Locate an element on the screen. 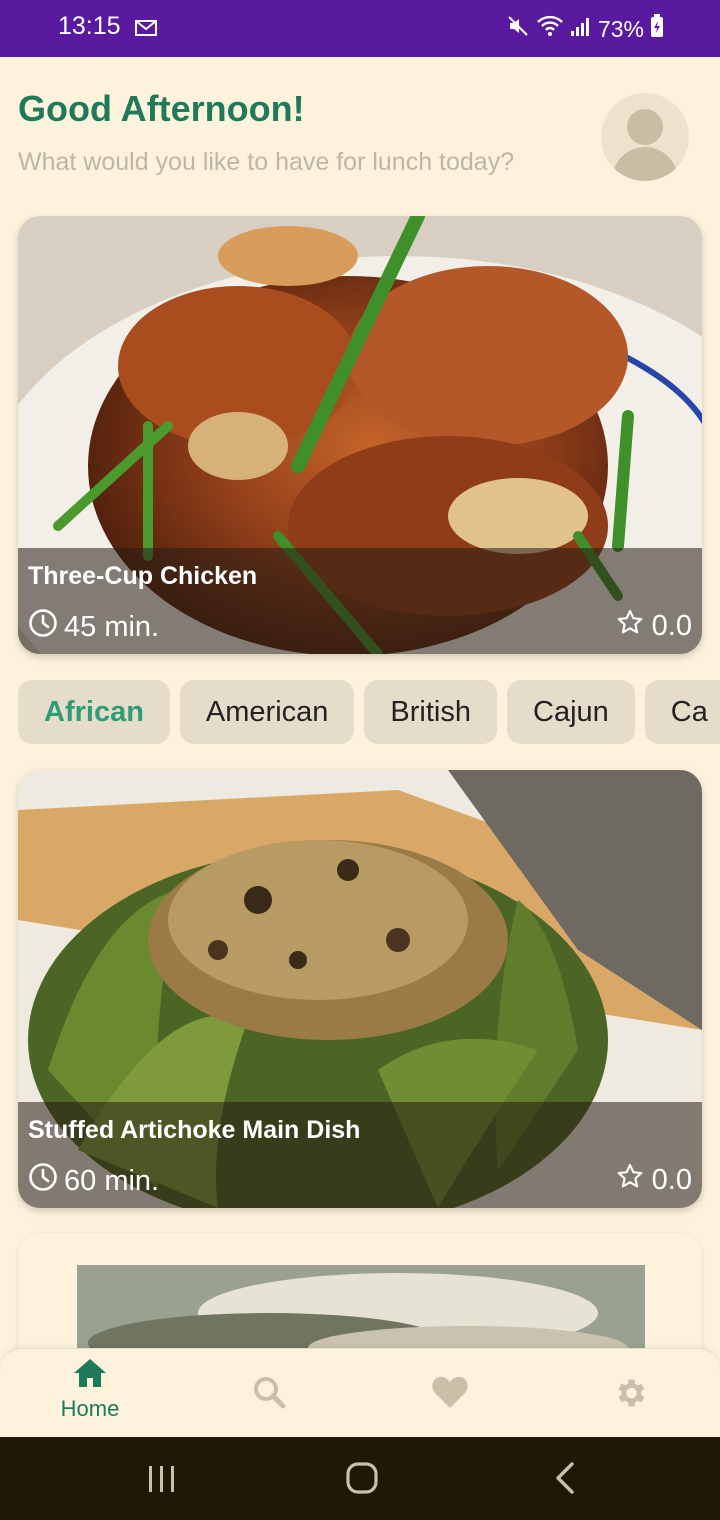 The image size is (720, 1520). back-icon is located at coordinates (565, 1480).